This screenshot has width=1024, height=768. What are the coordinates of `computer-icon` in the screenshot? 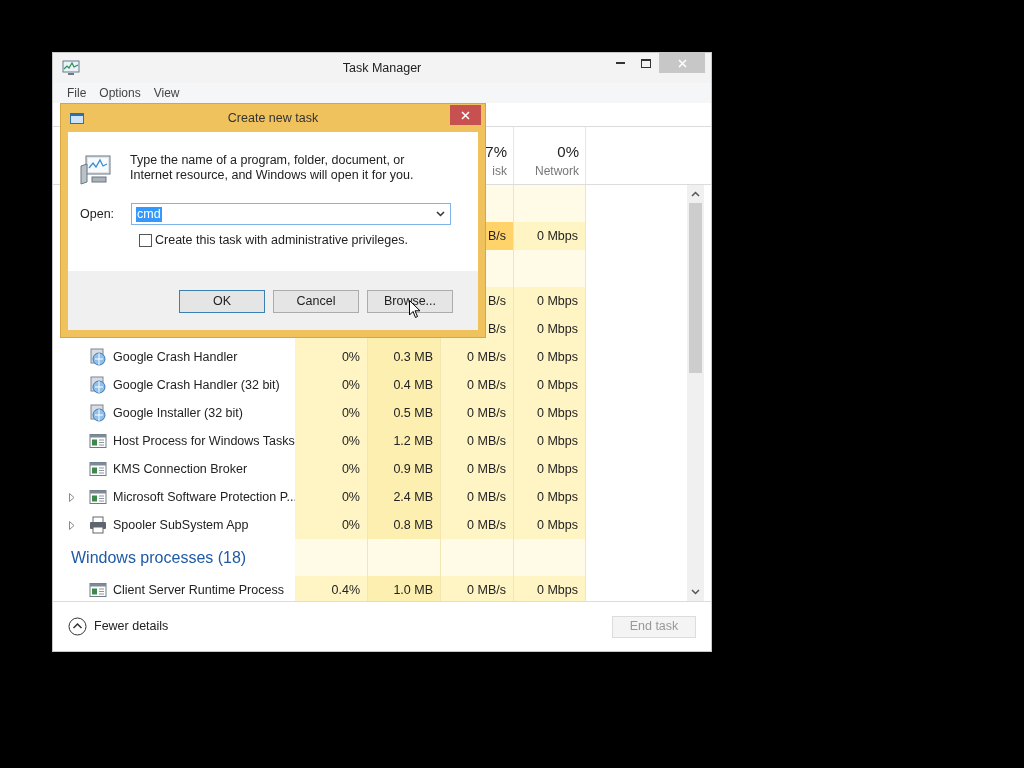 It's located at (96, 170).